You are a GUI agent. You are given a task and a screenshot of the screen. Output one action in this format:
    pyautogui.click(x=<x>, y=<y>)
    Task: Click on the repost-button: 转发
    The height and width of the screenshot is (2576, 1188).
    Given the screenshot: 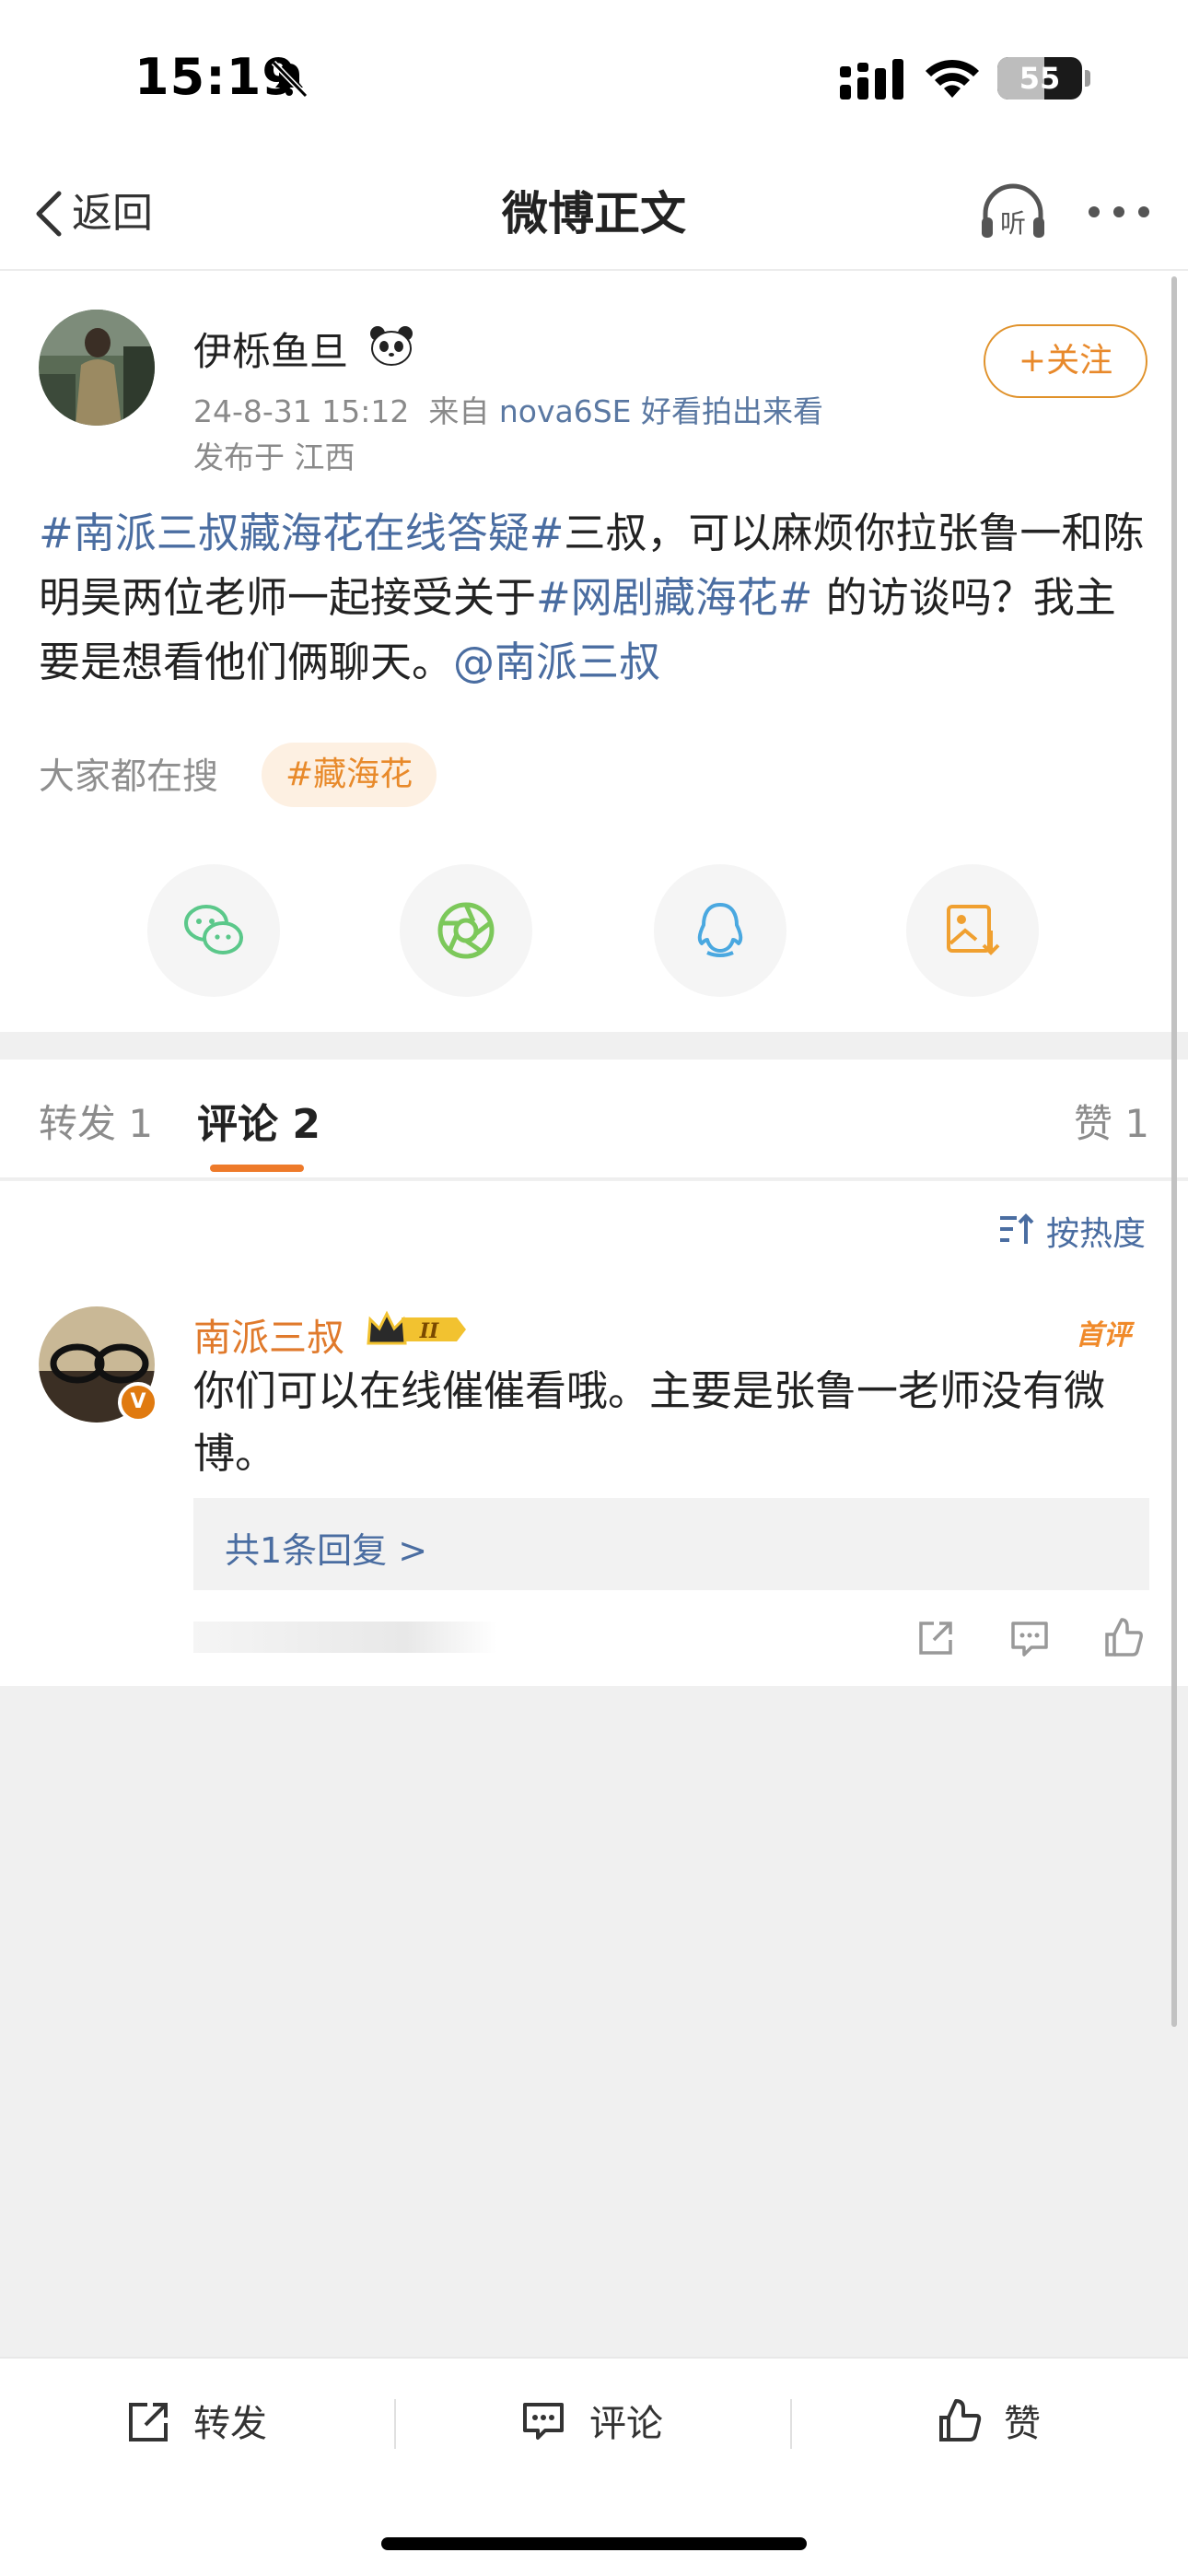 What is the action you would take?
    pyautogui.click(x=230, y=2420)
    